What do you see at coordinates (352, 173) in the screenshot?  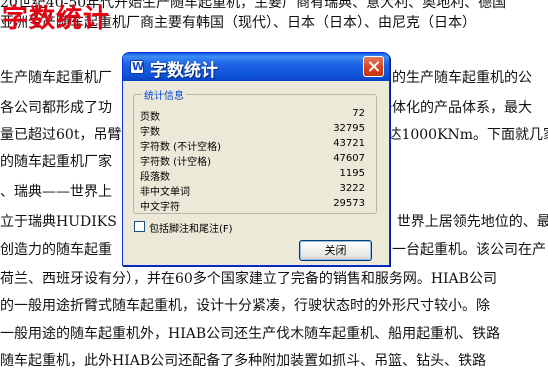 I see `stat-value: 1195` at bounding box center [352, 173].